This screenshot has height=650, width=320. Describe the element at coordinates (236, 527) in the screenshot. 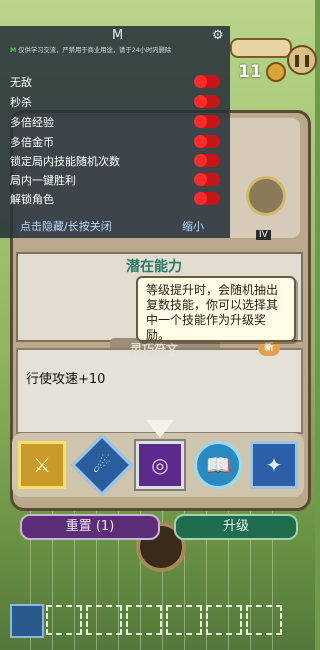

I see `upgrade-button: 升级` at that location.